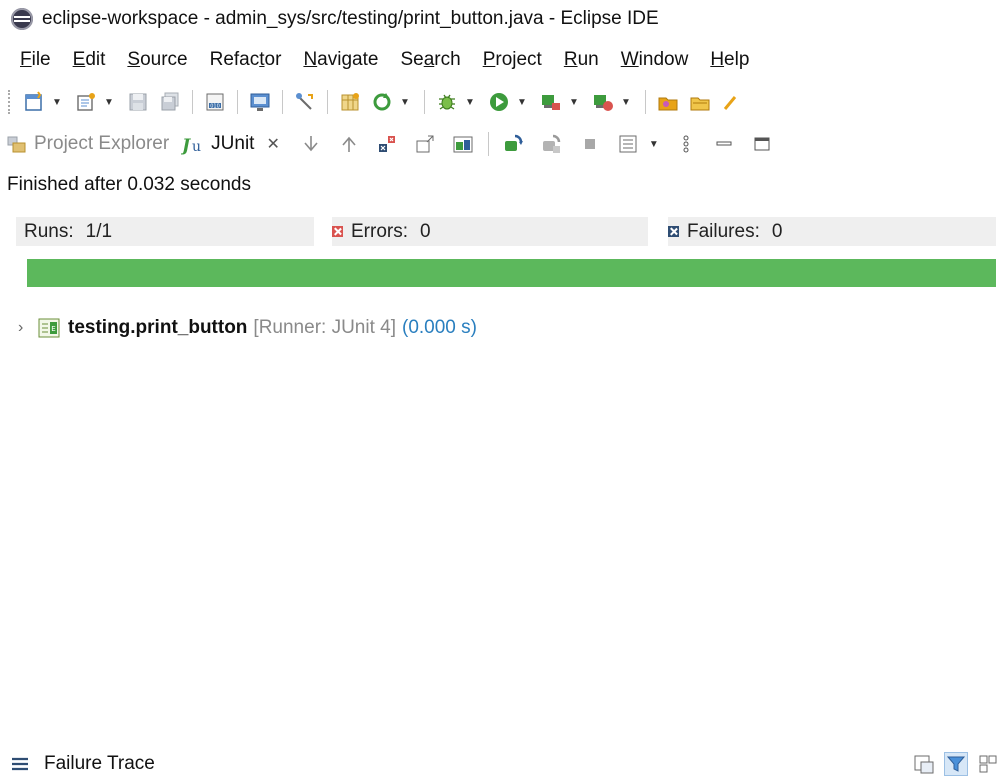 The width and height of the screenshot is (1006, 781). I want to click on maximize-icon, so click(762, 144).